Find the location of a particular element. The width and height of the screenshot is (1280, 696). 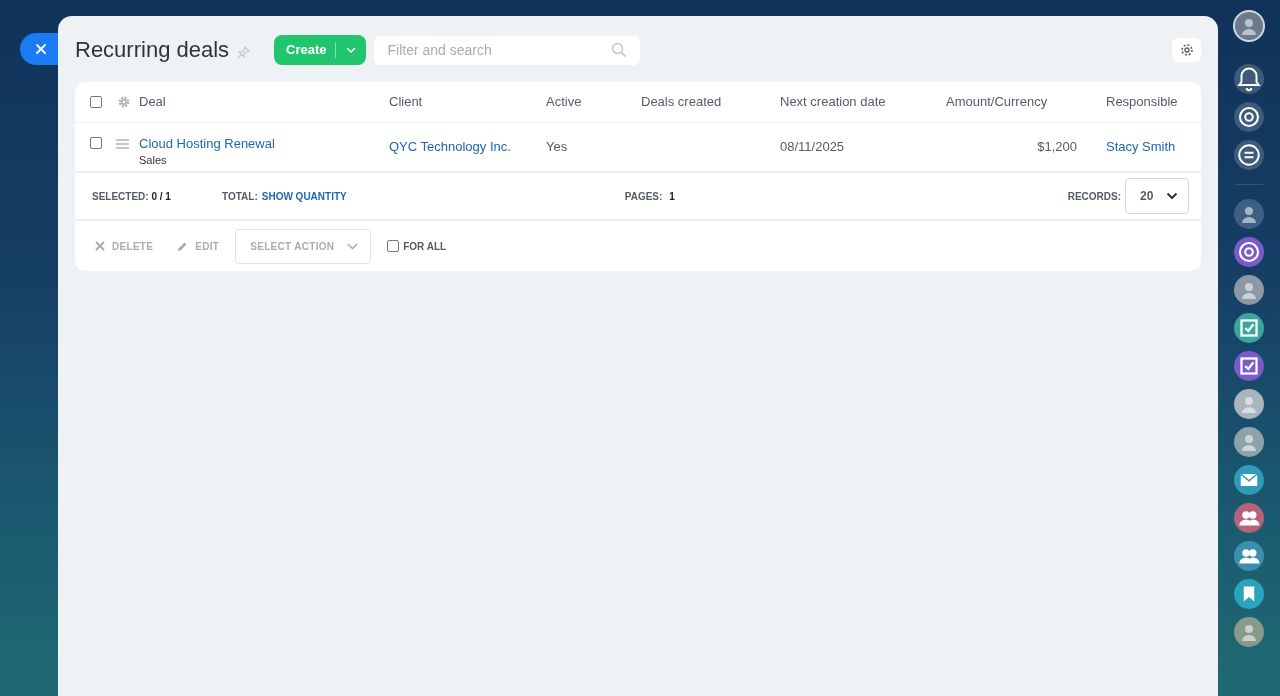

pages-count: PAGES: 1 is located at coordinates (649, 196).